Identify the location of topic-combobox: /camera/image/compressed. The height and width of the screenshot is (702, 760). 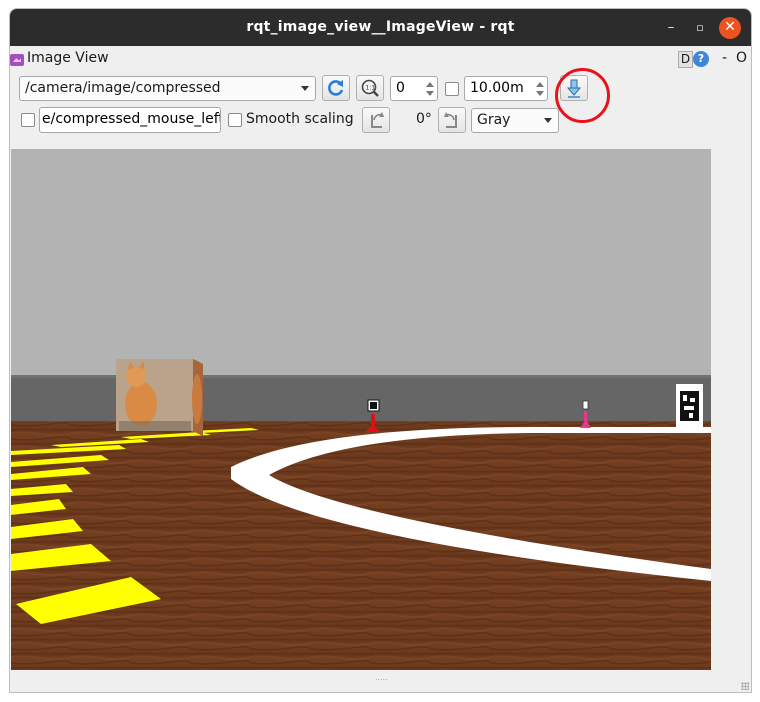
(167, 88).